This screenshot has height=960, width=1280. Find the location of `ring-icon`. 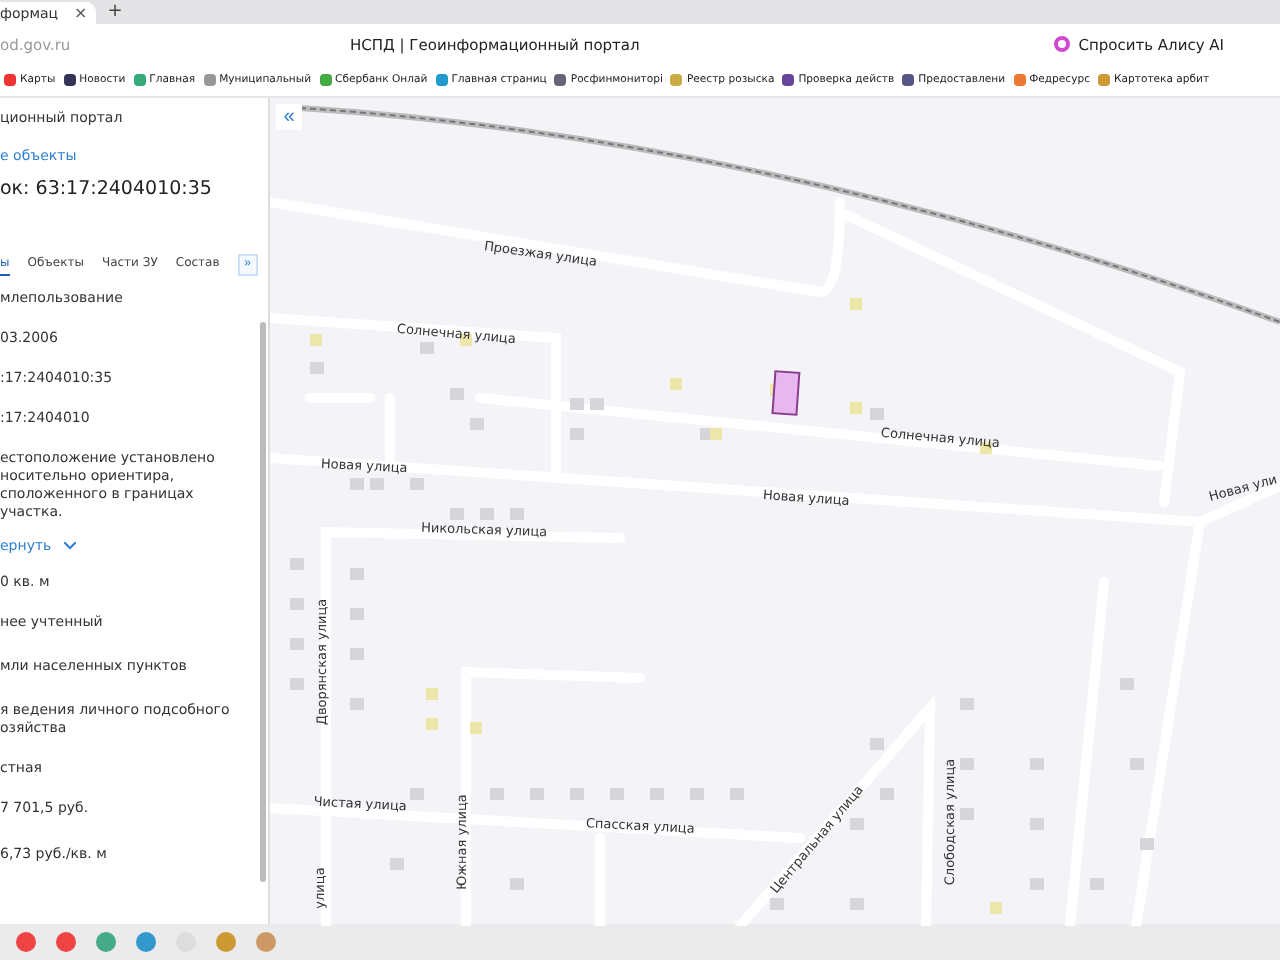

ring-icon is located at coordinates (1062, 44).